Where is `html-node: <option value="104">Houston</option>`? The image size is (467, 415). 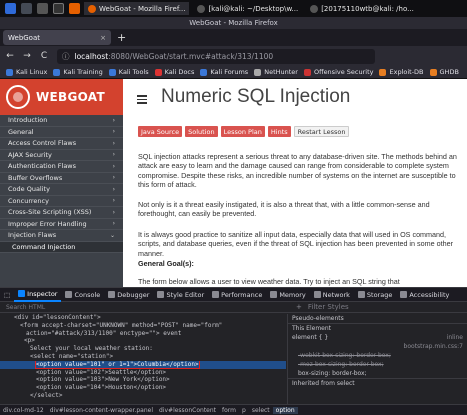 html-node: <option value="104">Houston</option> is located at coordinates (143, 388).